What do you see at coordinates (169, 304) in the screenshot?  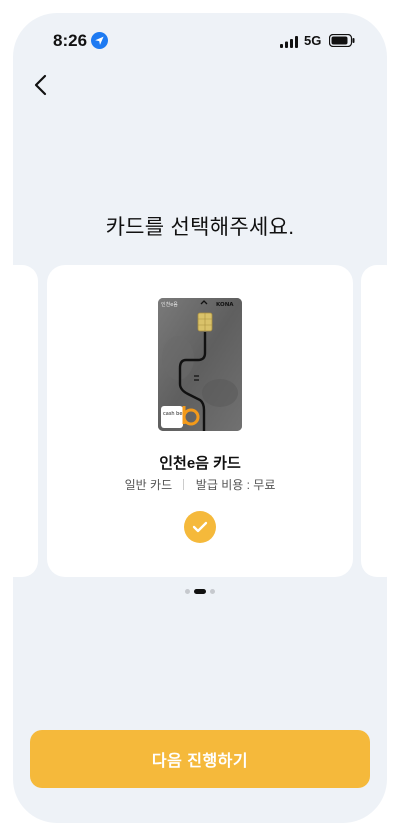 I see `card-brand-left: 인천e음` at bounding box center [169, 304].